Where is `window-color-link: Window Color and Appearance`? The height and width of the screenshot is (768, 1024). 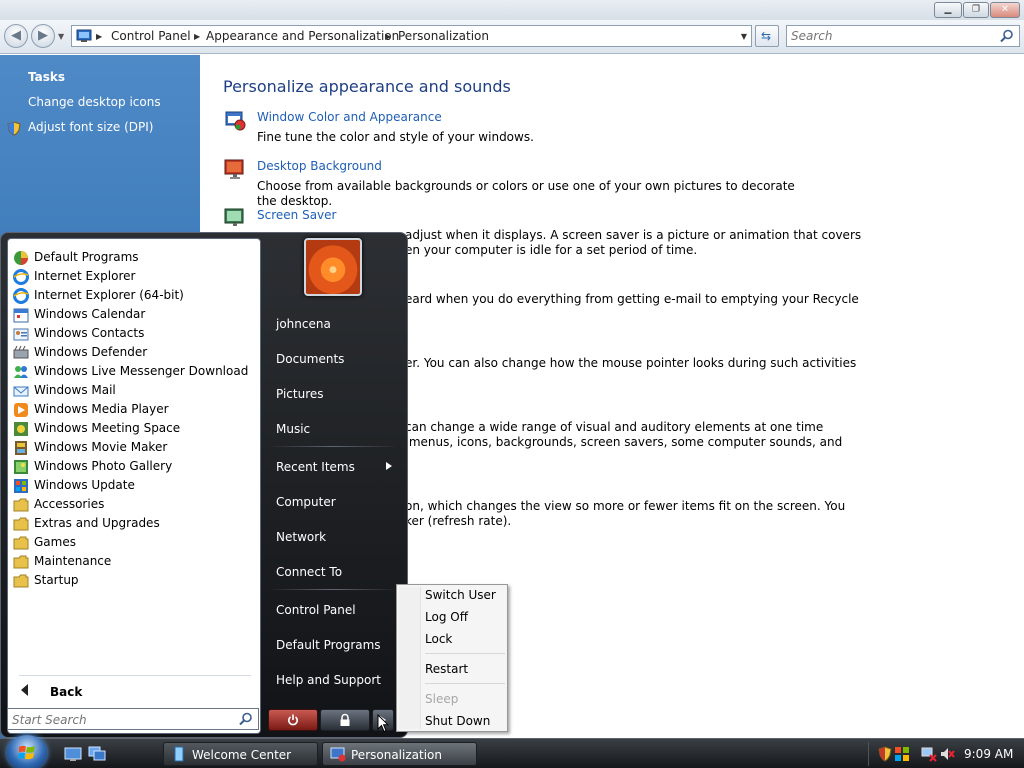
window-color-link: Window Color and Appearance is located at coordinates (349, 117).